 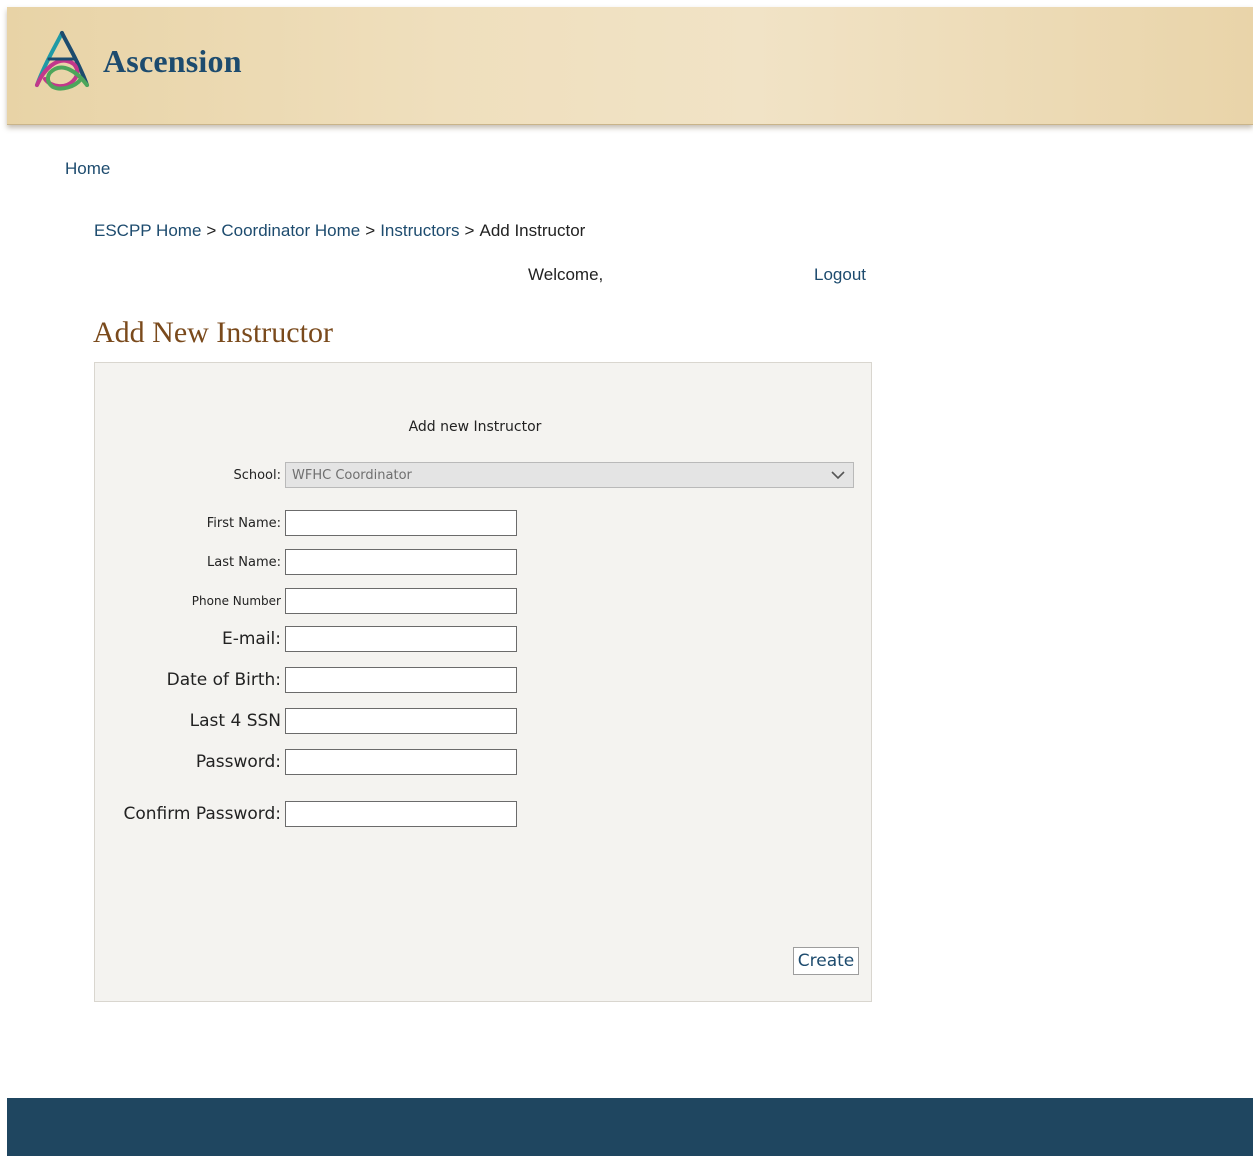 What do you see at coordinates (202, 814) in the screenshot?
I see `confirm-password-label: Confirm Password:` at bounding box center [202, 814].